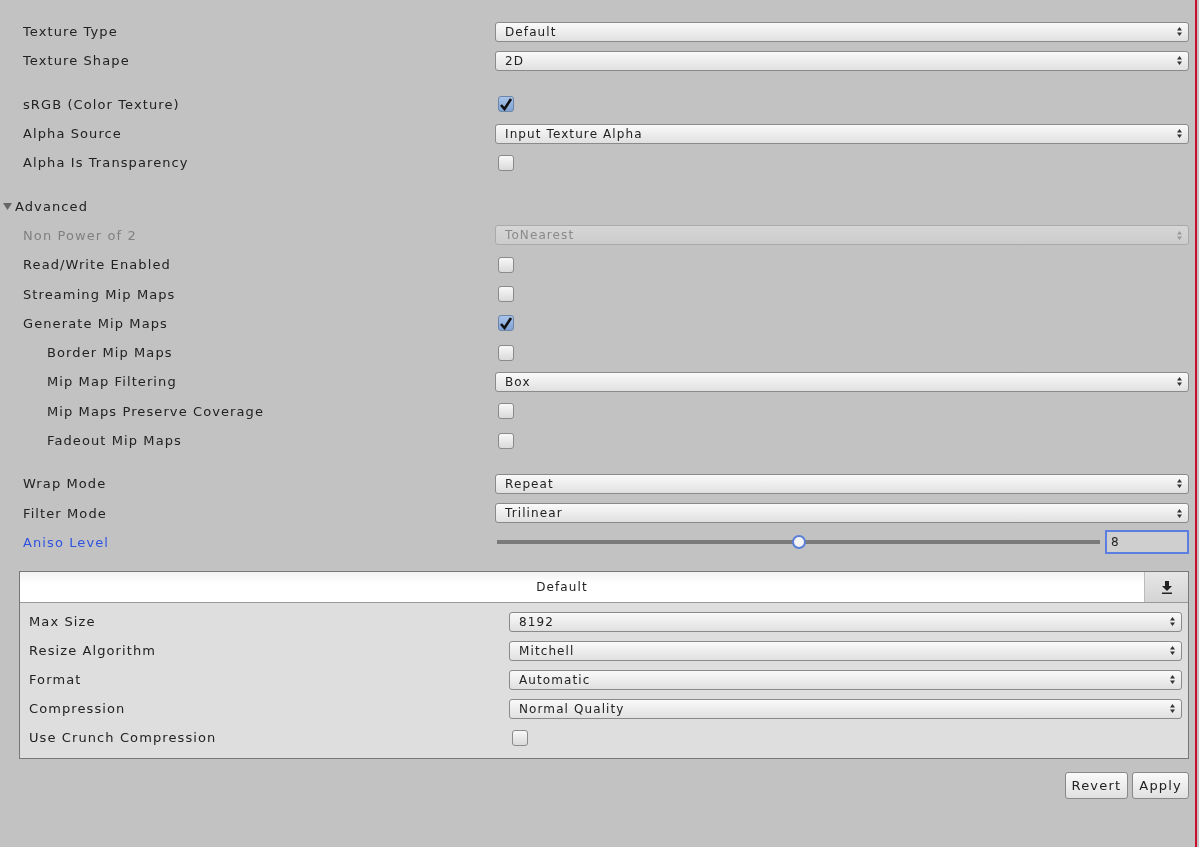 This screenshot has height=847, width=1199. Describe the element at coordinates (123, 738) in the screenshot. I see `field-label: Use Crunch Compression` at that location.